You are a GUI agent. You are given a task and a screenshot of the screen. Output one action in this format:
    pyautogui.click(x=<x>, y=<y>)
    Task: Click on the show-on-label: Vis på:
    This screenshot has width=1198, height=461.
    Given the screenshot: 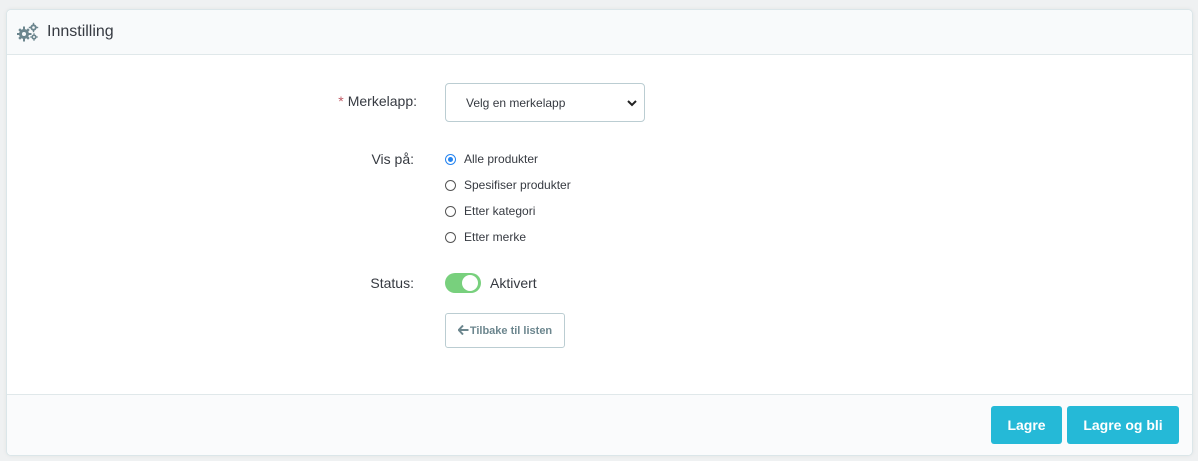 What is the action you would take?
    pyautogui.click(x=392, y=159)
    